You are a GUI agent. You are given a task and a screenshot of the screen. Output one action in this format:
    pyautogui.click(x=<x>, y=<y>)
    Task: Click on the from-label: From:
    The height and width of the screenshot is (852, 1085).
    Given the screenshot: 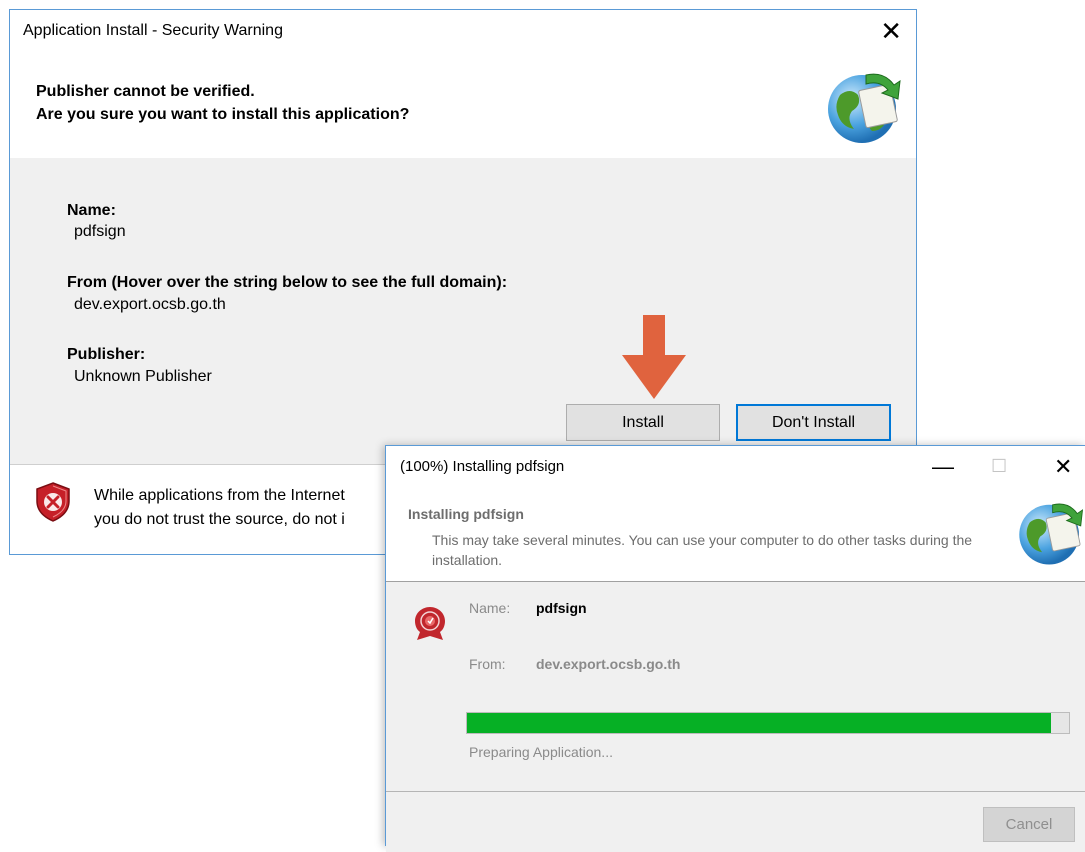 What is the action you would take?
    pyautogui.click(x=487, y=664)
    